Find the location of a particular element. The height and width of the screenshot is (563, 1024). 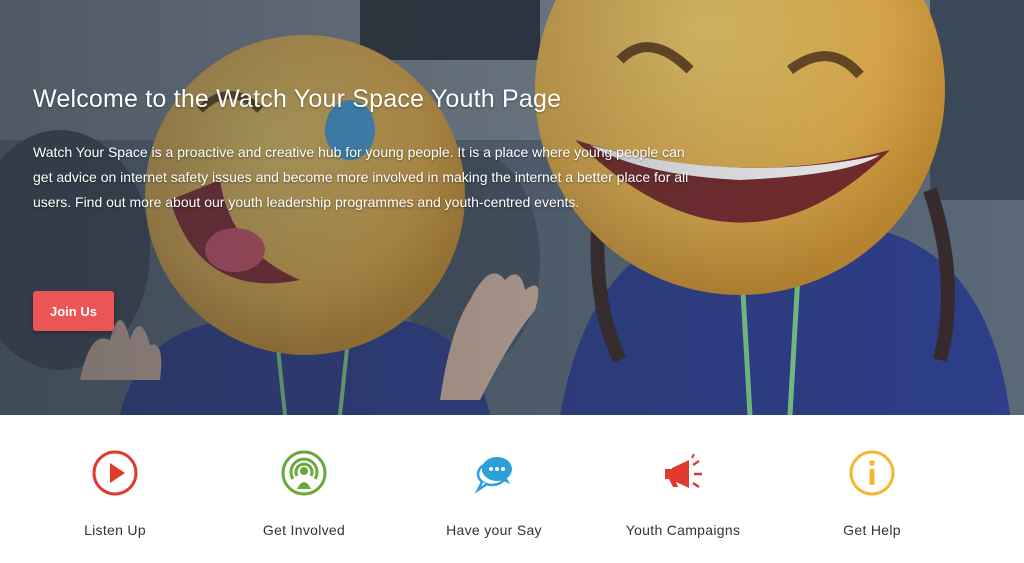

feature-get-involved: Get Involved is located at coordinates (304, 489).